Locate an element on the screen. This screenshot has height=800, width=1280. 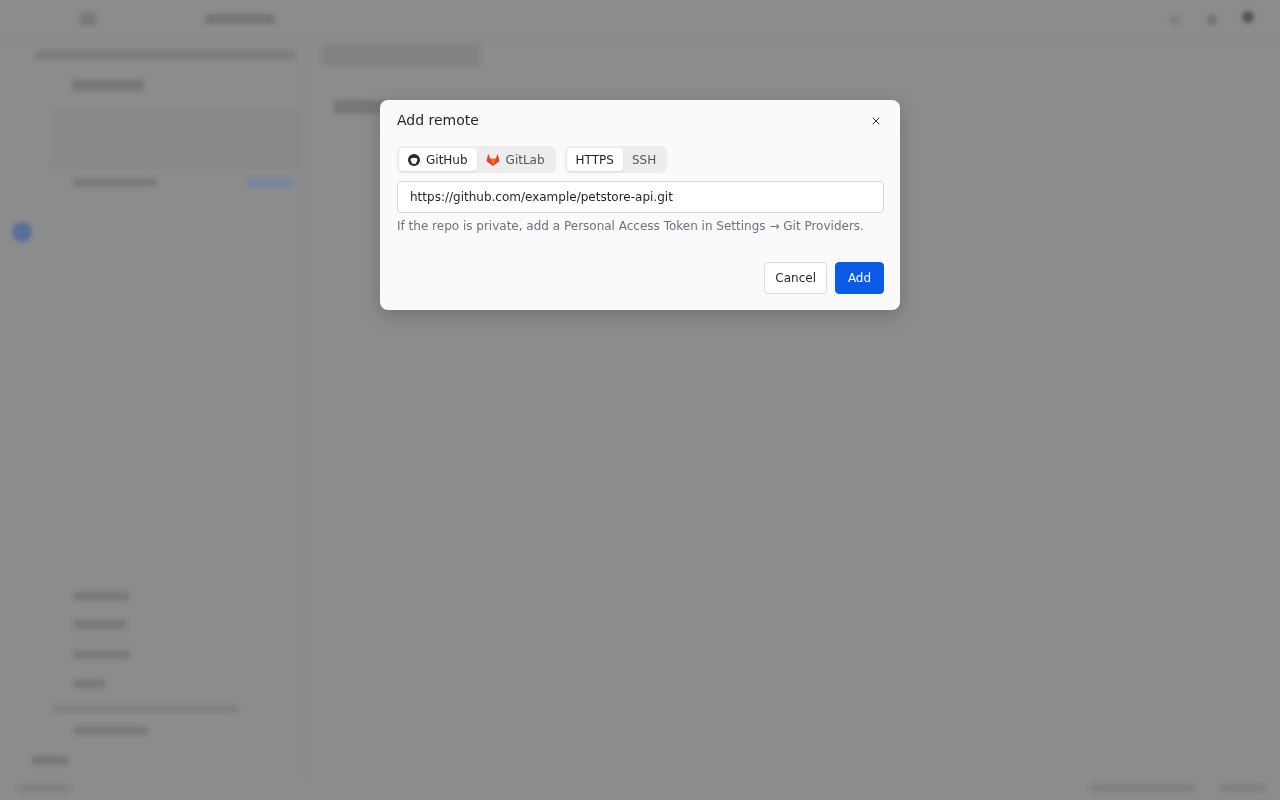
close-icon is located at coordinates (876, 121).